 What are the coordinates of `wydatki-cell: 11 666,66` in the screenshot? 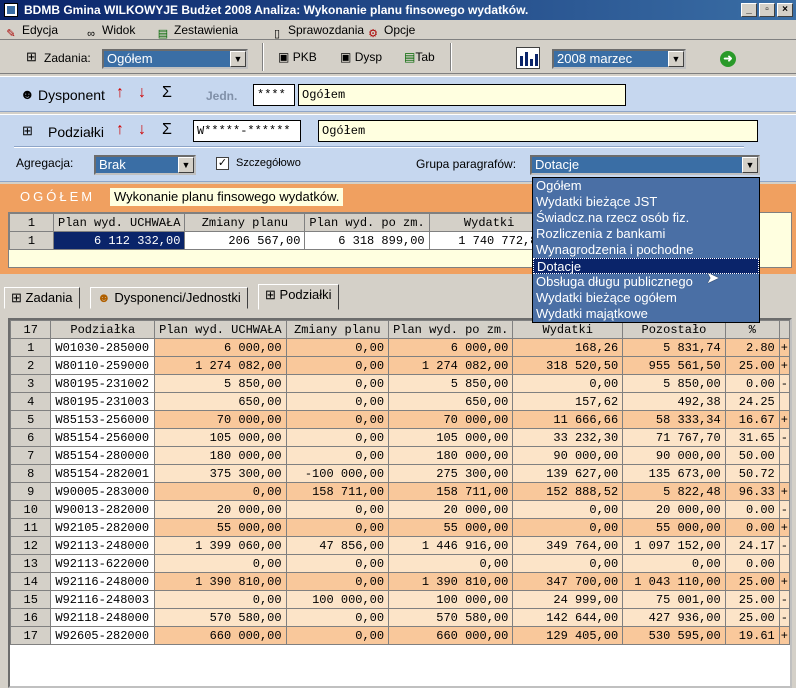 It's located at (568, 419).